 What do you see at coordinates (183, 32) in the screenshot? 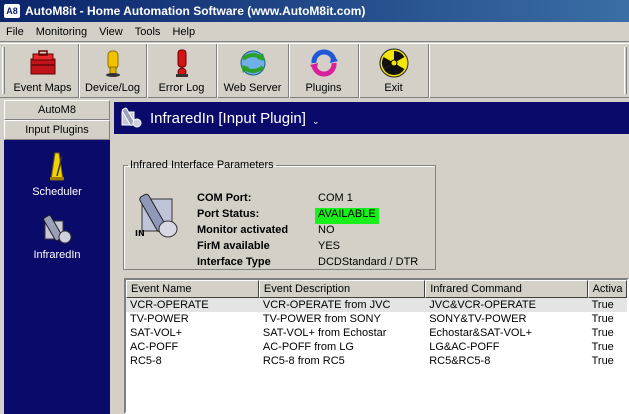
I see `menu-help: Help` at bounding box center [183, 32].